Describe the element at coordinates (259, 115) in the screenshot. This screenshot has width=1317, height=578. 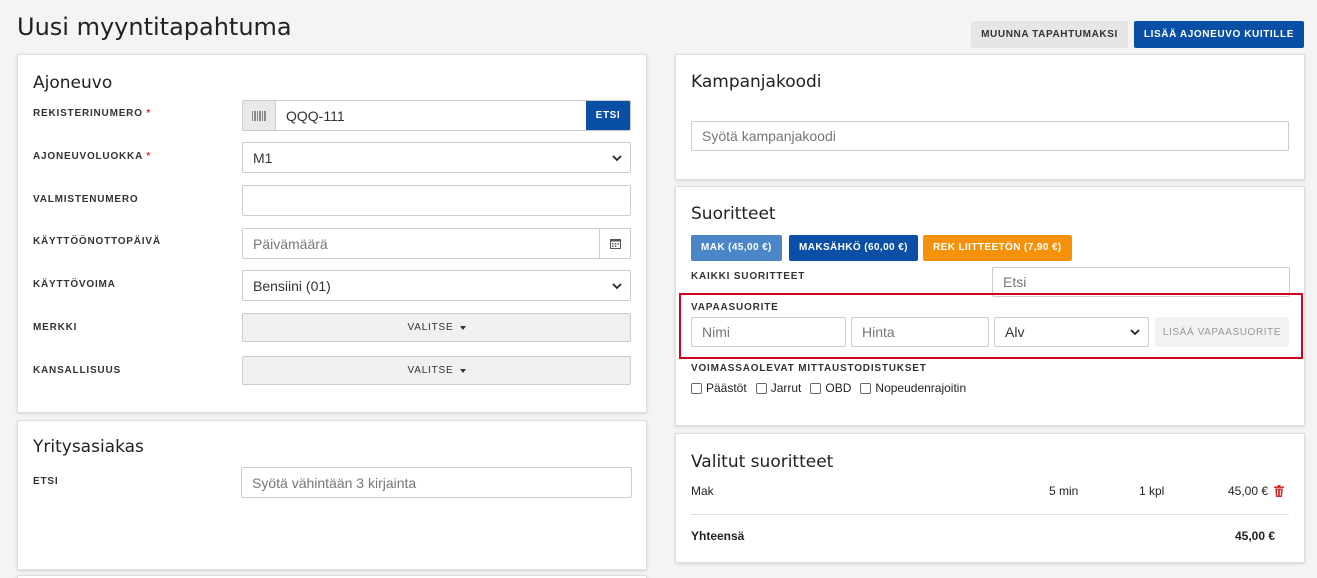
I see `barcode-icon` at that location.